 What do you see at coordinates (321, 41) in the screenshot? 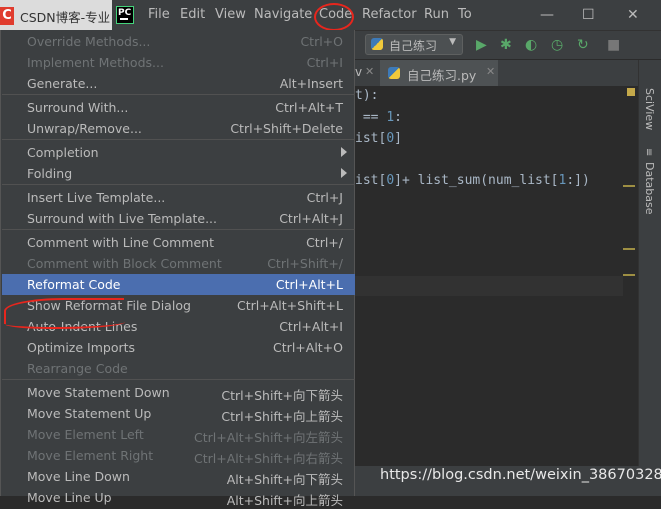
I see `menu-item-shortcut: Ctrl+O` at bounding box center [321, 41].